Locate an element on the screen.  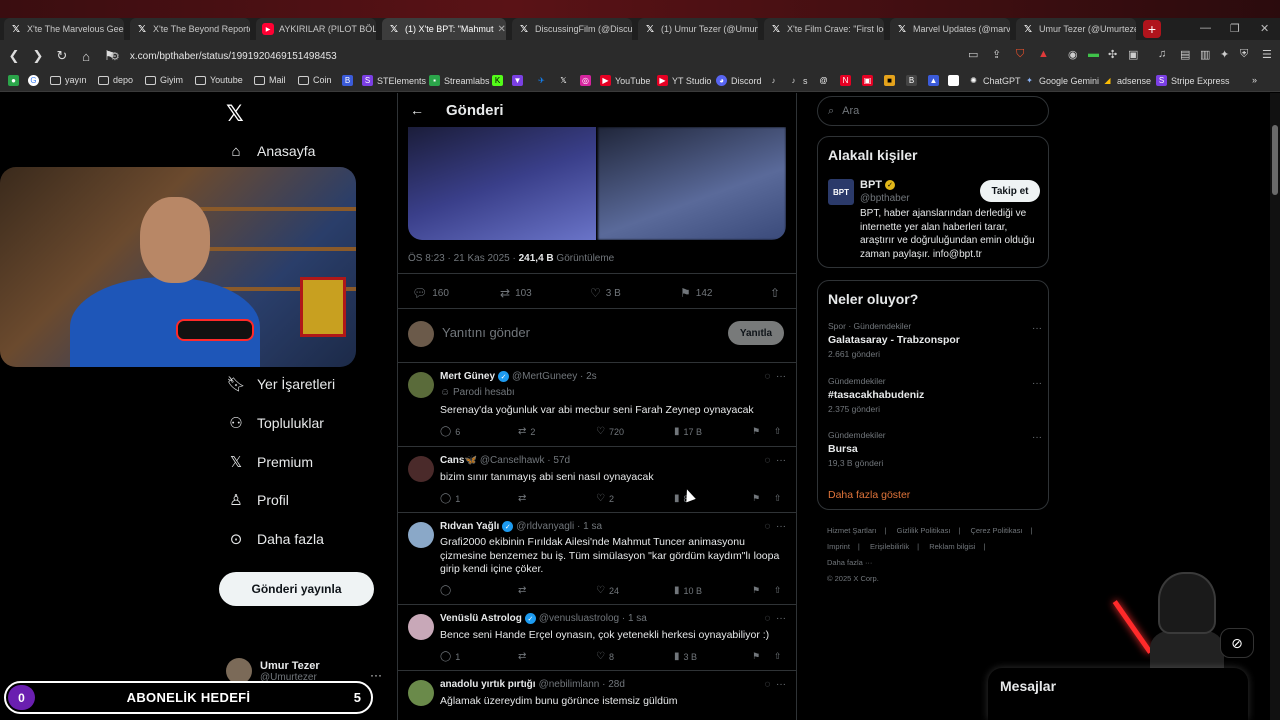
show-more-link: Daha fazla göster is located at coordinates (869, 495).